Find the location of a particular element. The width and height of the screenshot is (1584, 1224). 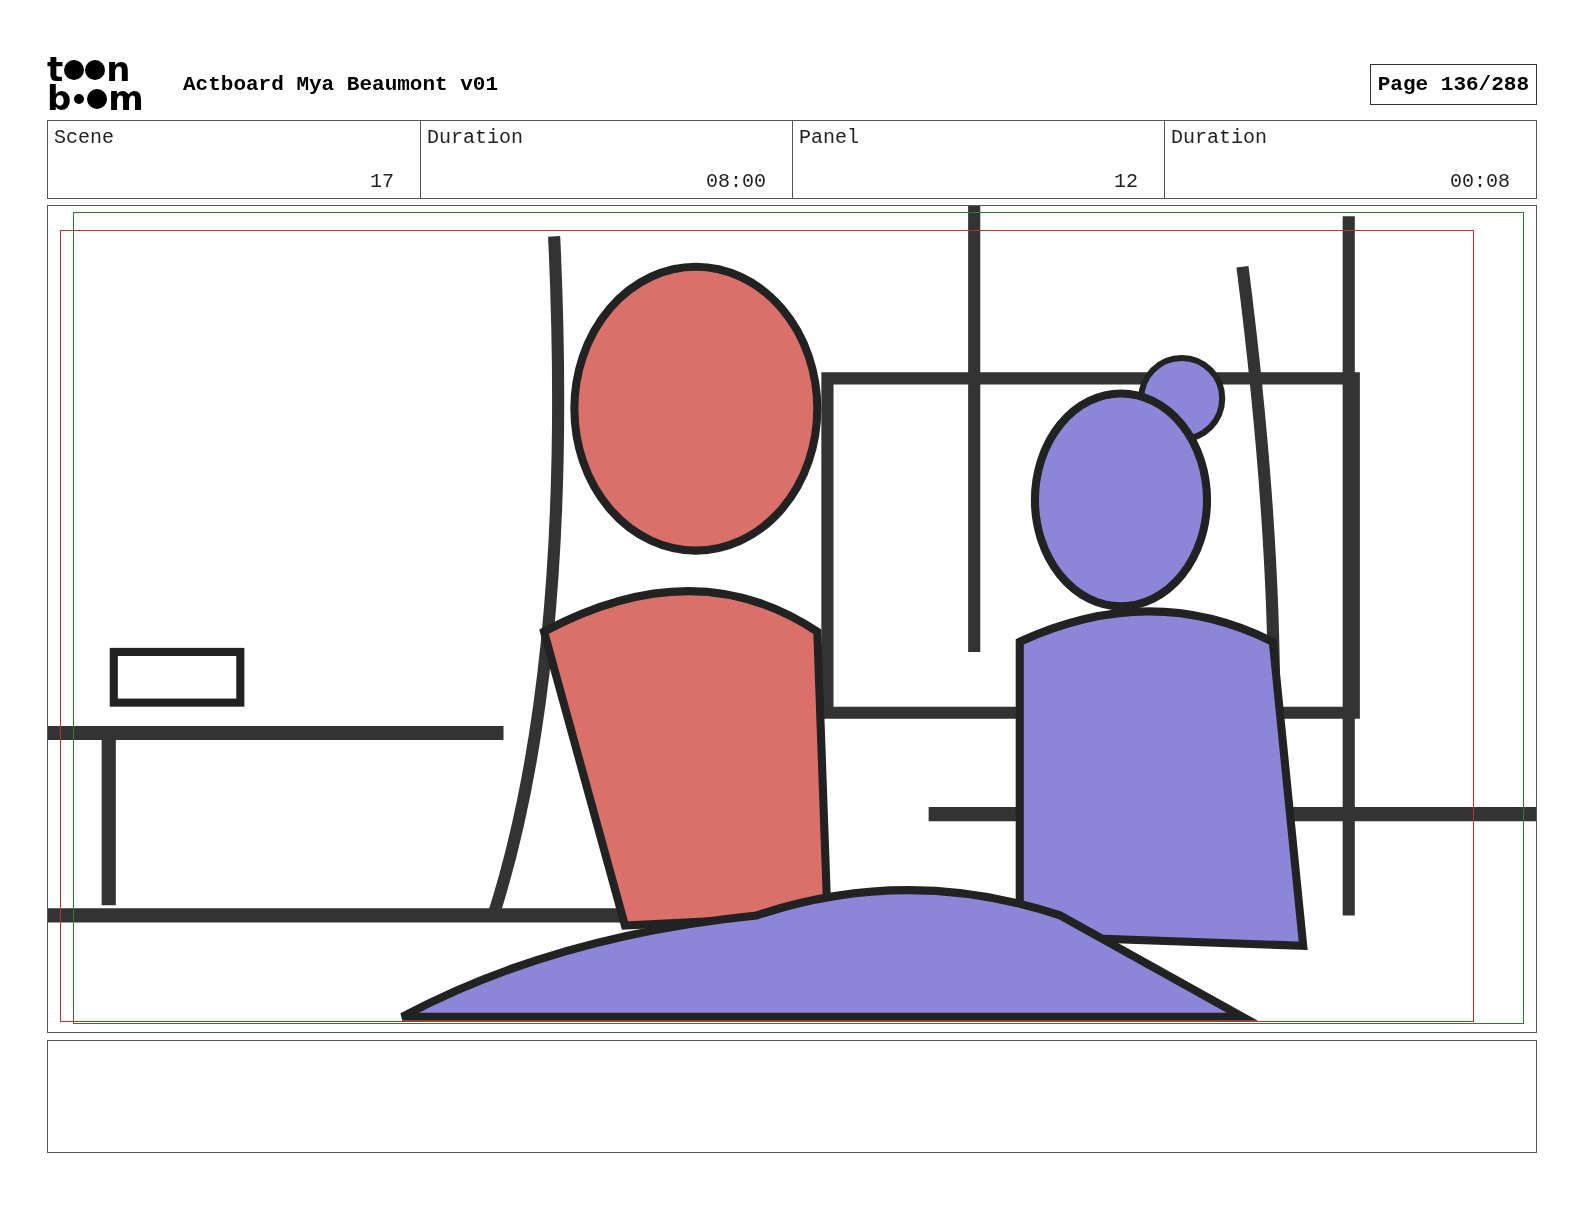

field-label: Scene is located at coordinates (84, 137).